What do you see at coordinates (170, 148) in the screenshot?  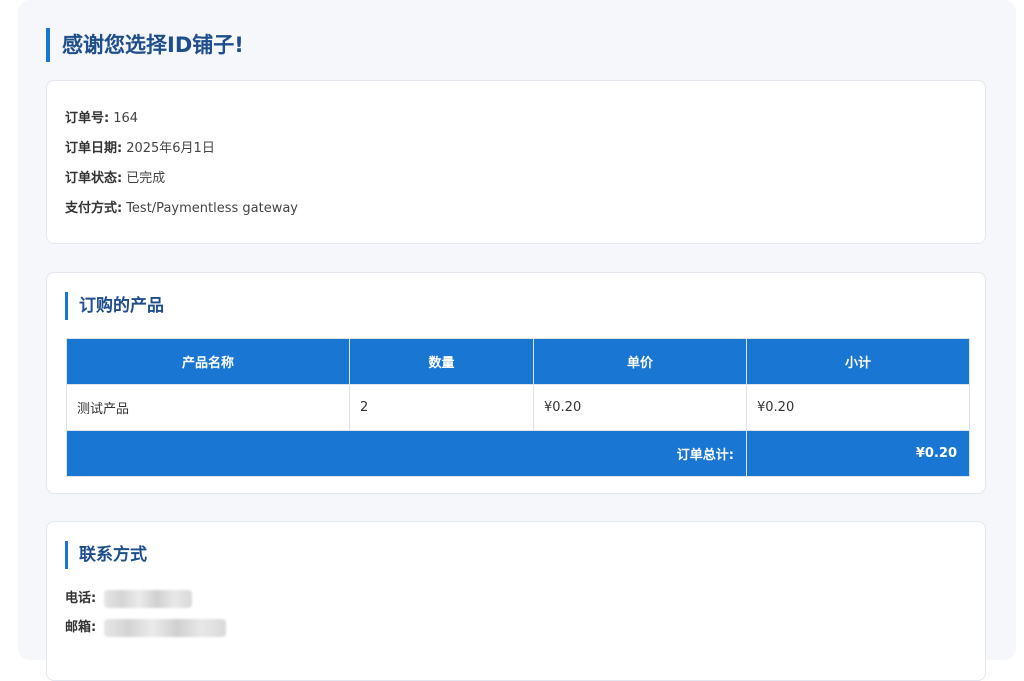 I see `order-date-value: 2025年6月1日` at bounding box center [170, 148].